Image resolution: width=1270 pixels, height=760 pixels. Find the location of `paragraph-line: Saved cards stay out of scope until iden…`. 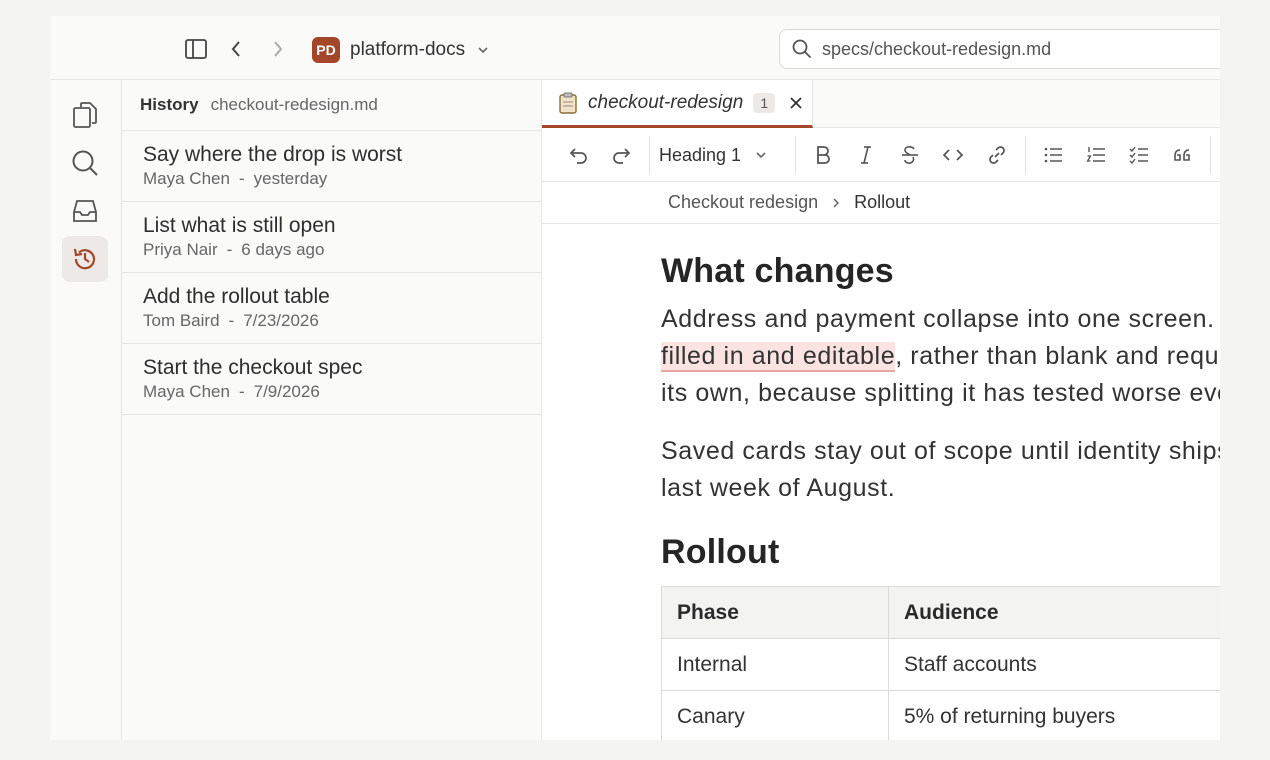

paragraph-line: Saved cards stay out of scope until iden… is located at coordinates (940, 451).